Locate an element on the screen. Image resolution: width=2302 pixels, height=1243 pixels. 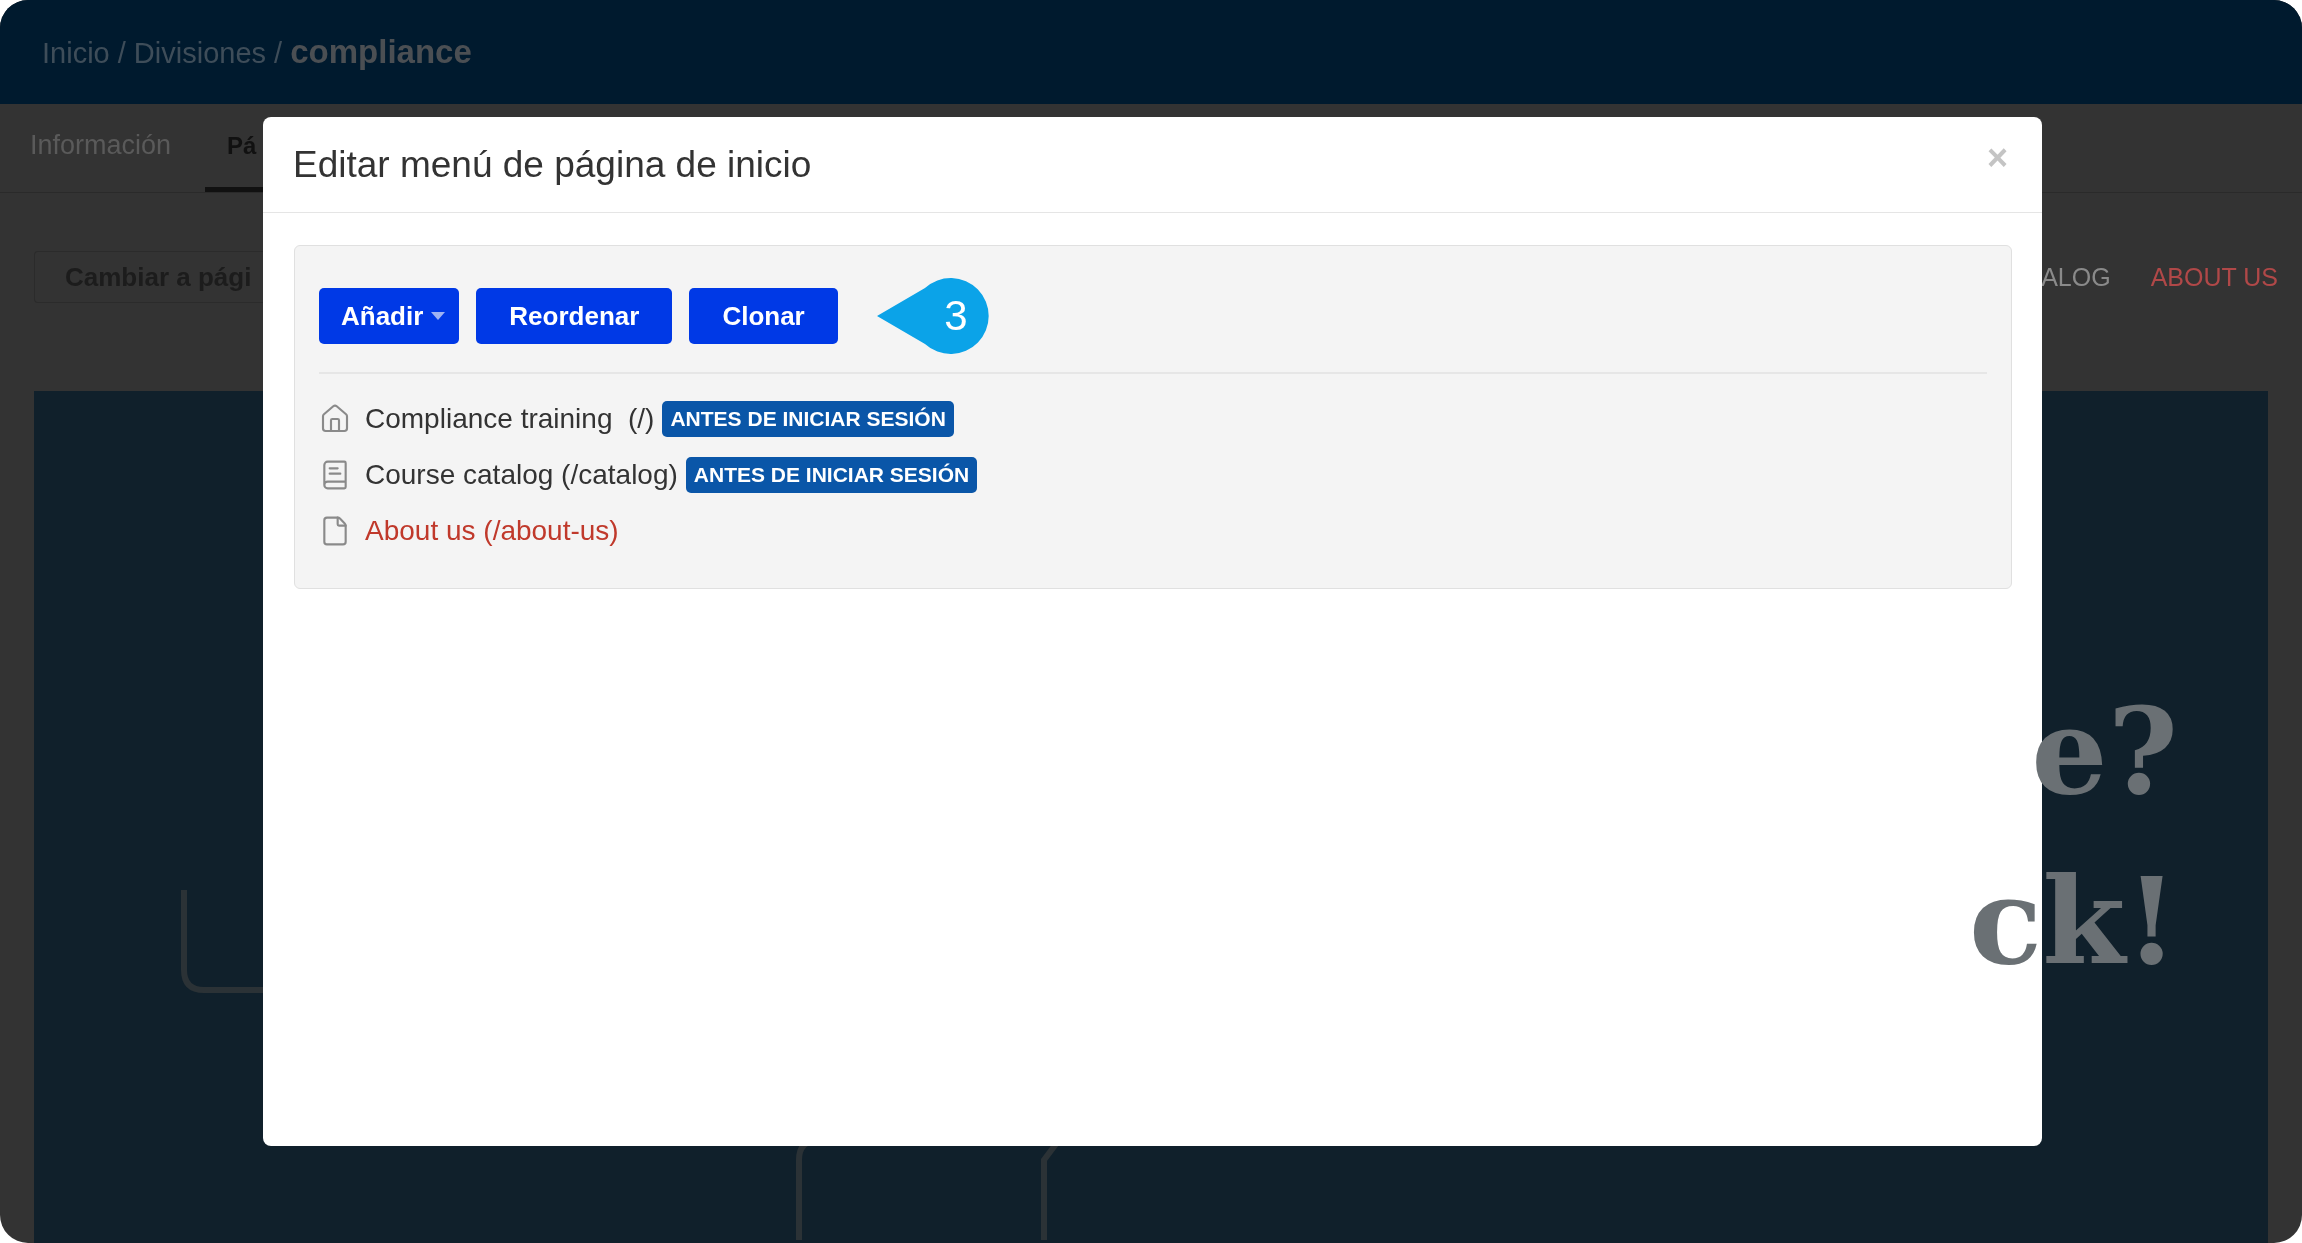
nav-link: ALOG is located at coordinates (2076, 277).